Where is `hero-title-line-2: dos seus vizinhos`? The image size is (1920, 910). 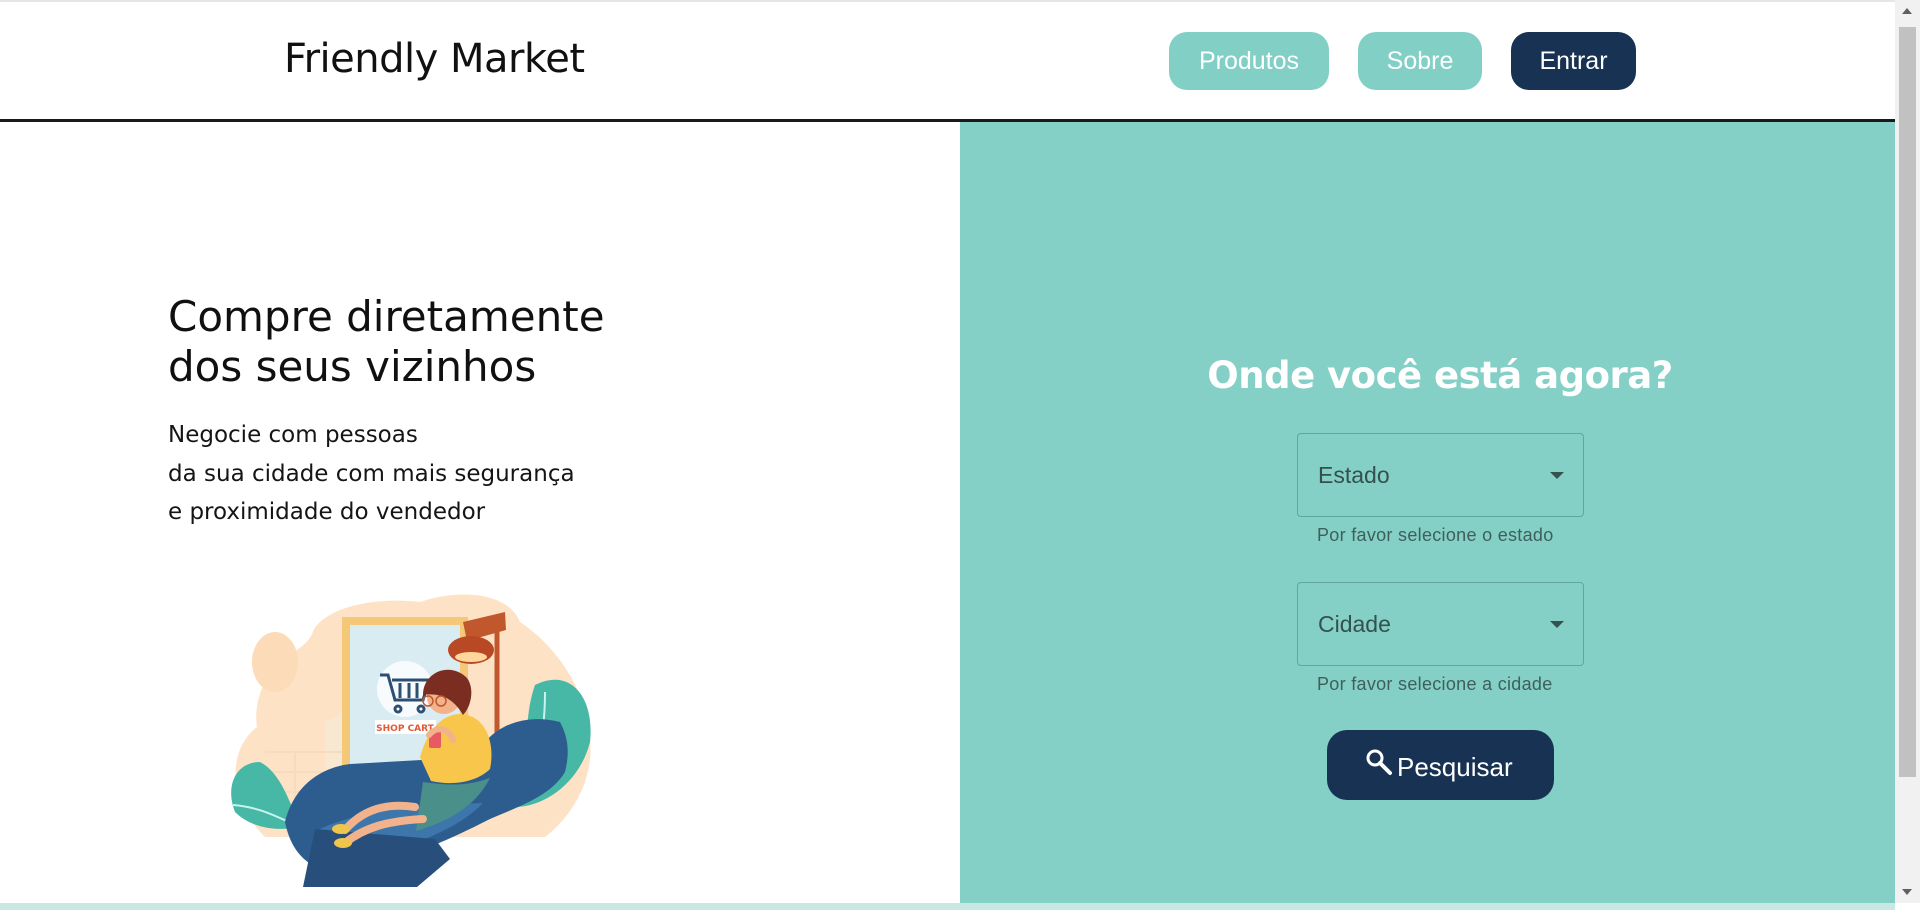 hero-title-line-2: dos seus vizinhos is located at coordinates (352, 366).